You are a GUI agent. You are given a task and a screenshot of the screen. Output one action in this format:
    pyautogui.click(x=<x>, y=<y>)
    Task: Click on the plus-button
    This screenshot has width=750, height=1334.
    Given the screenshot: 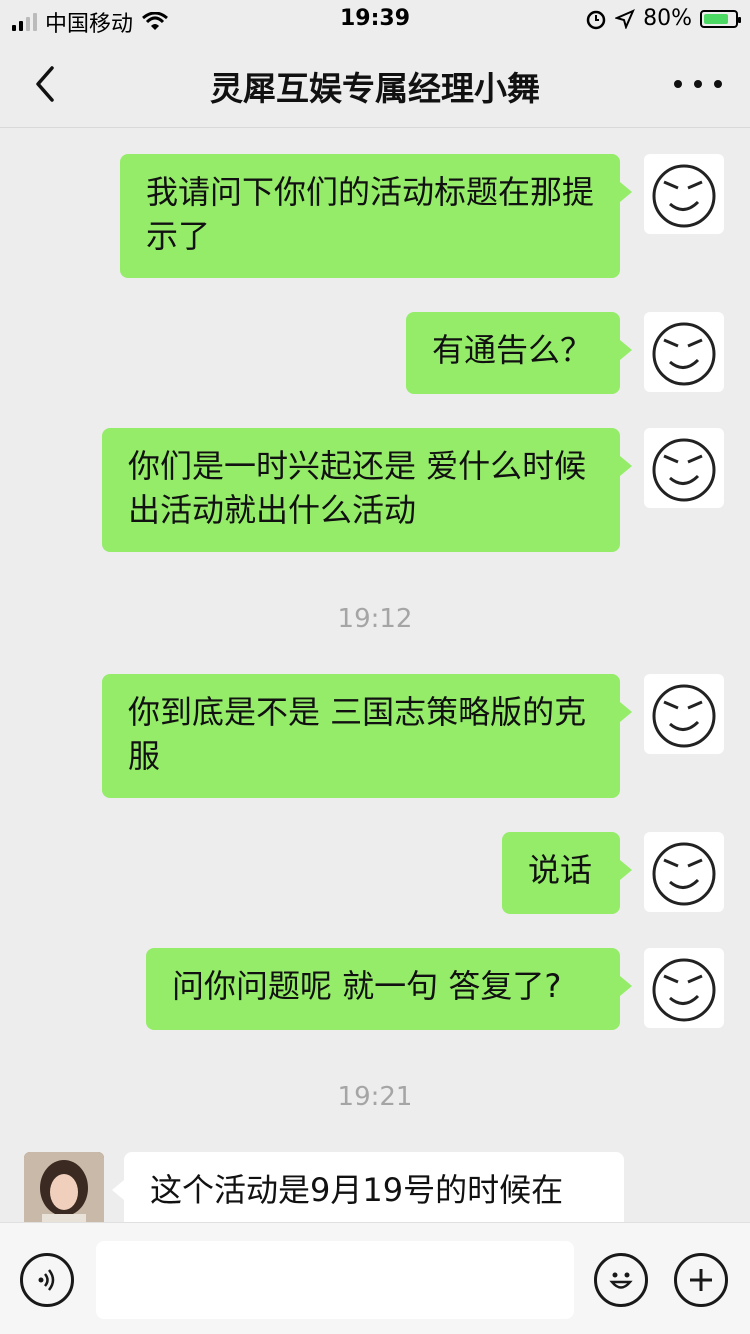 What is the action you would take?
    pyautogui.click(x=701, y=1280)
    